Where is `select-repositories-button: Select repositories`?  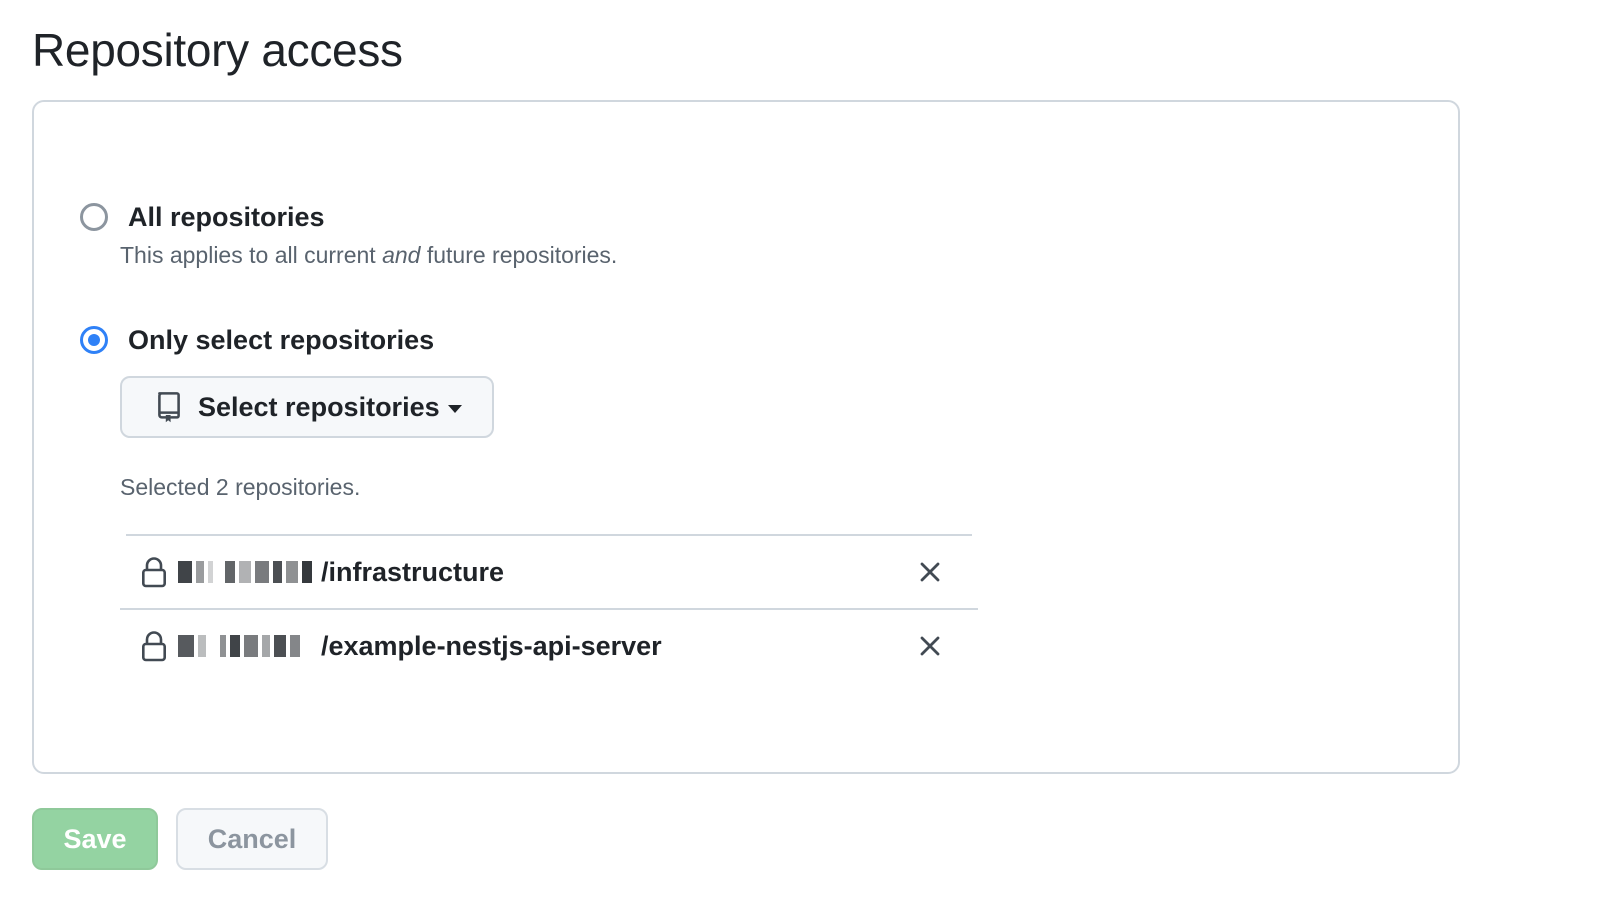
select-repositories-button: Select repositories is located at coordinates (307, 407).